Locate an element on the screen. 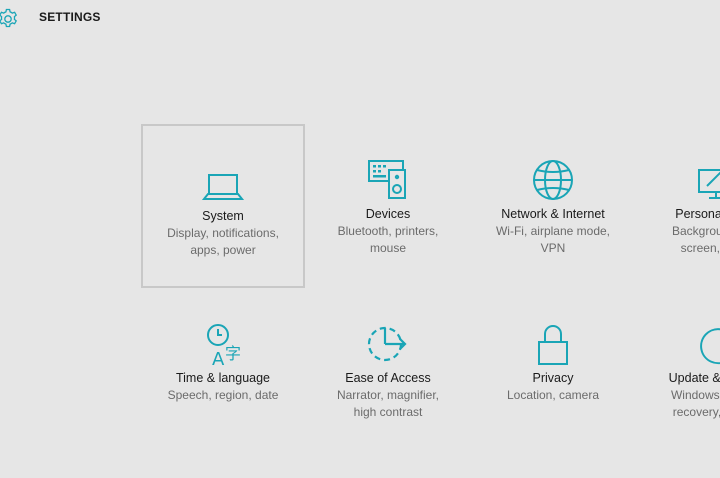 The width and height of the screenshot is (720, 478). tile-update-security-desc: Windows Update, recovery, backup is located at coordinates (695, 403).